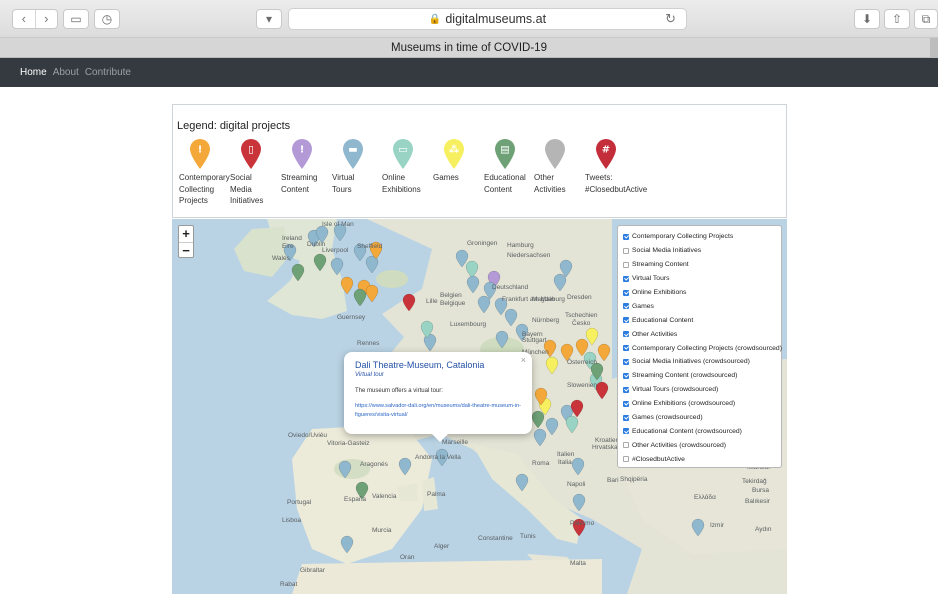 The image size is (938, 594). What do you see at coordinates (335, 250) in the screenshot?
I see `map-place-label: Liverpool` at bounding box center [335, 250].